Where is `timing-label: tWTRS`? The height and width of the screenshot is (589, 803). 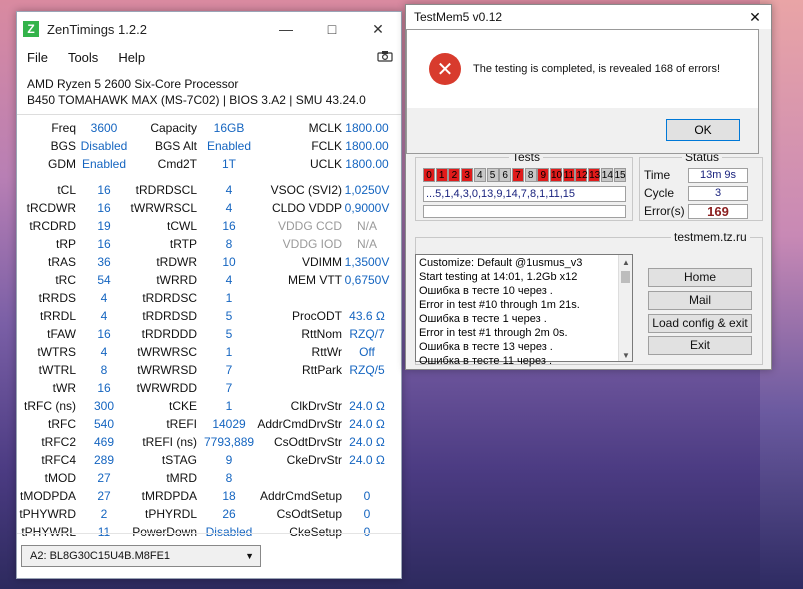
timing-label: tWTRS is located at coordinates (56, 352).